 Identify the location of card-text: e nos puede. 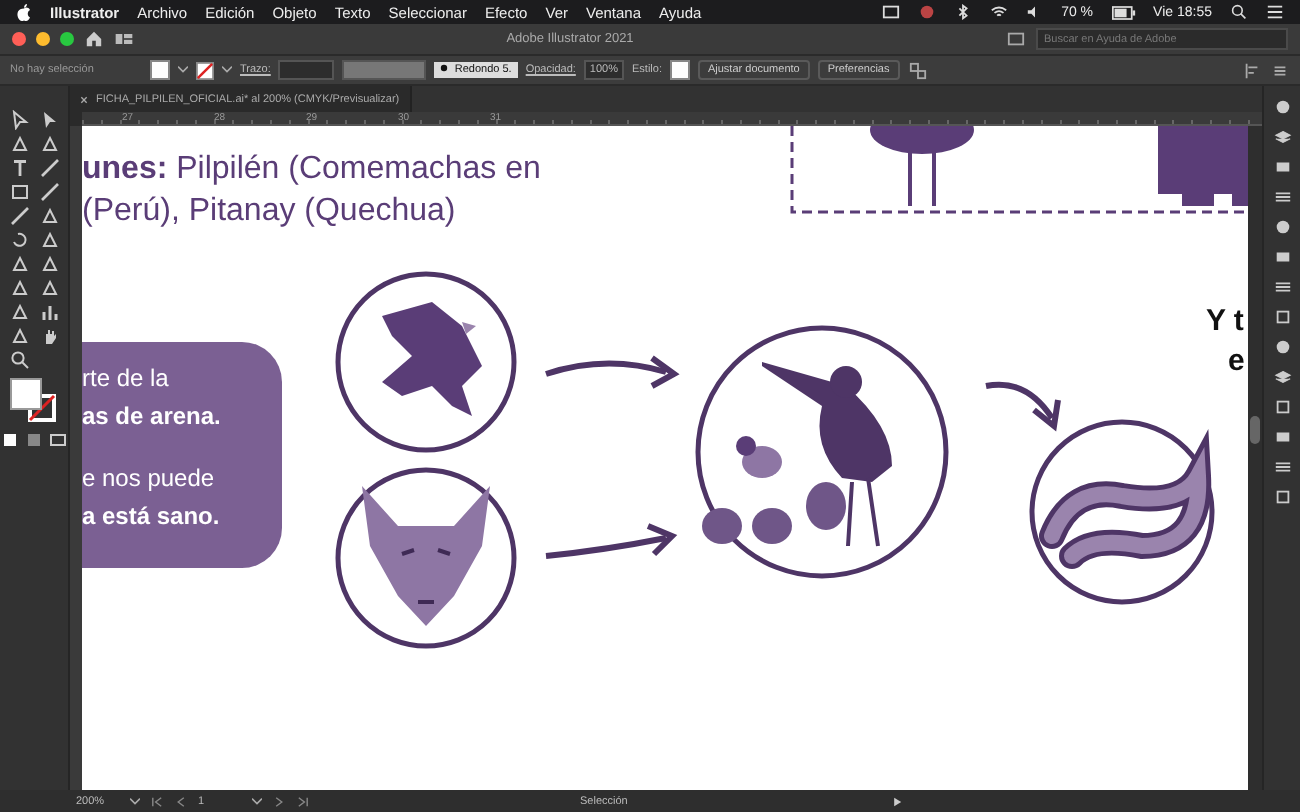
(149, 479).